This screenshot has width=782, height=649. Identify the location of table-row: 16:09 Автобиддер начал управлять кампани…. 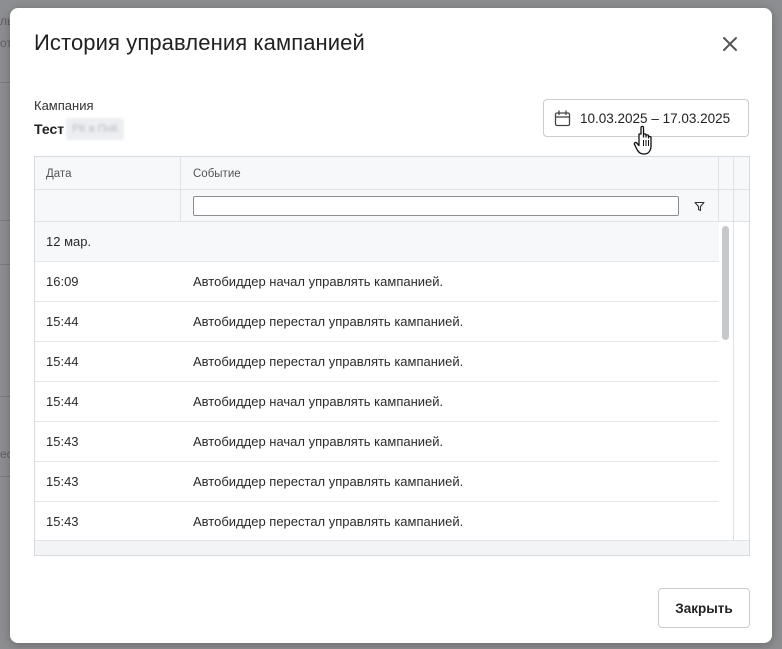
(377, 282).